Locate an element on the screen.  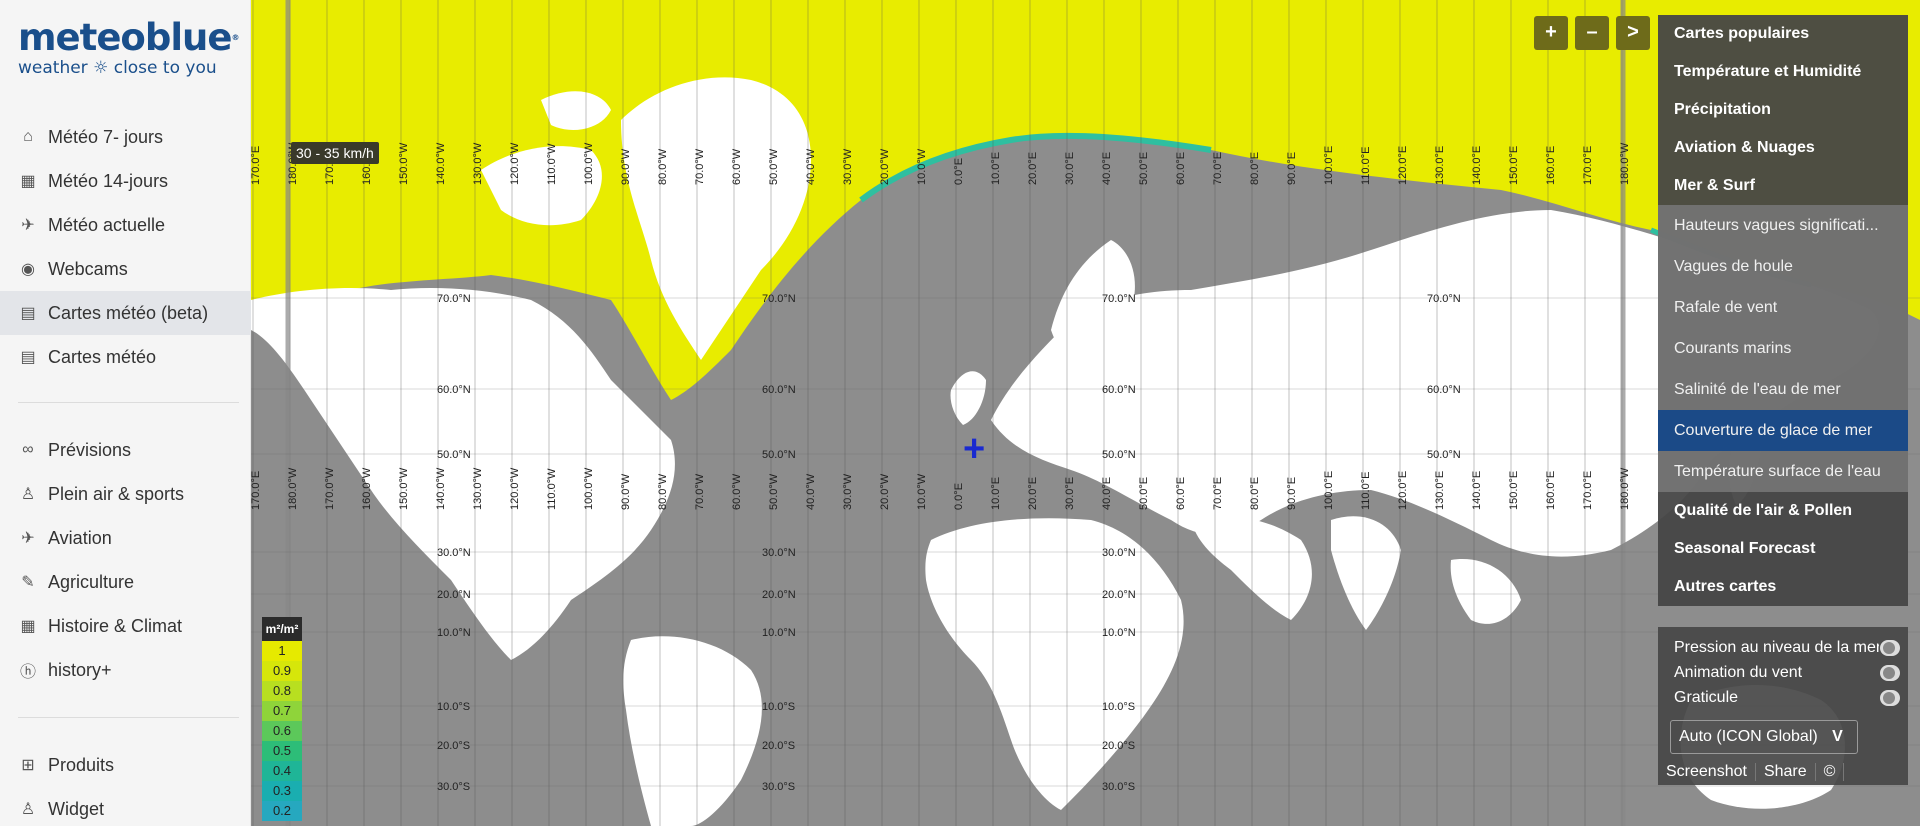
nav-item: ▦ Météo 14-jours is located at coordinates (125, 181).